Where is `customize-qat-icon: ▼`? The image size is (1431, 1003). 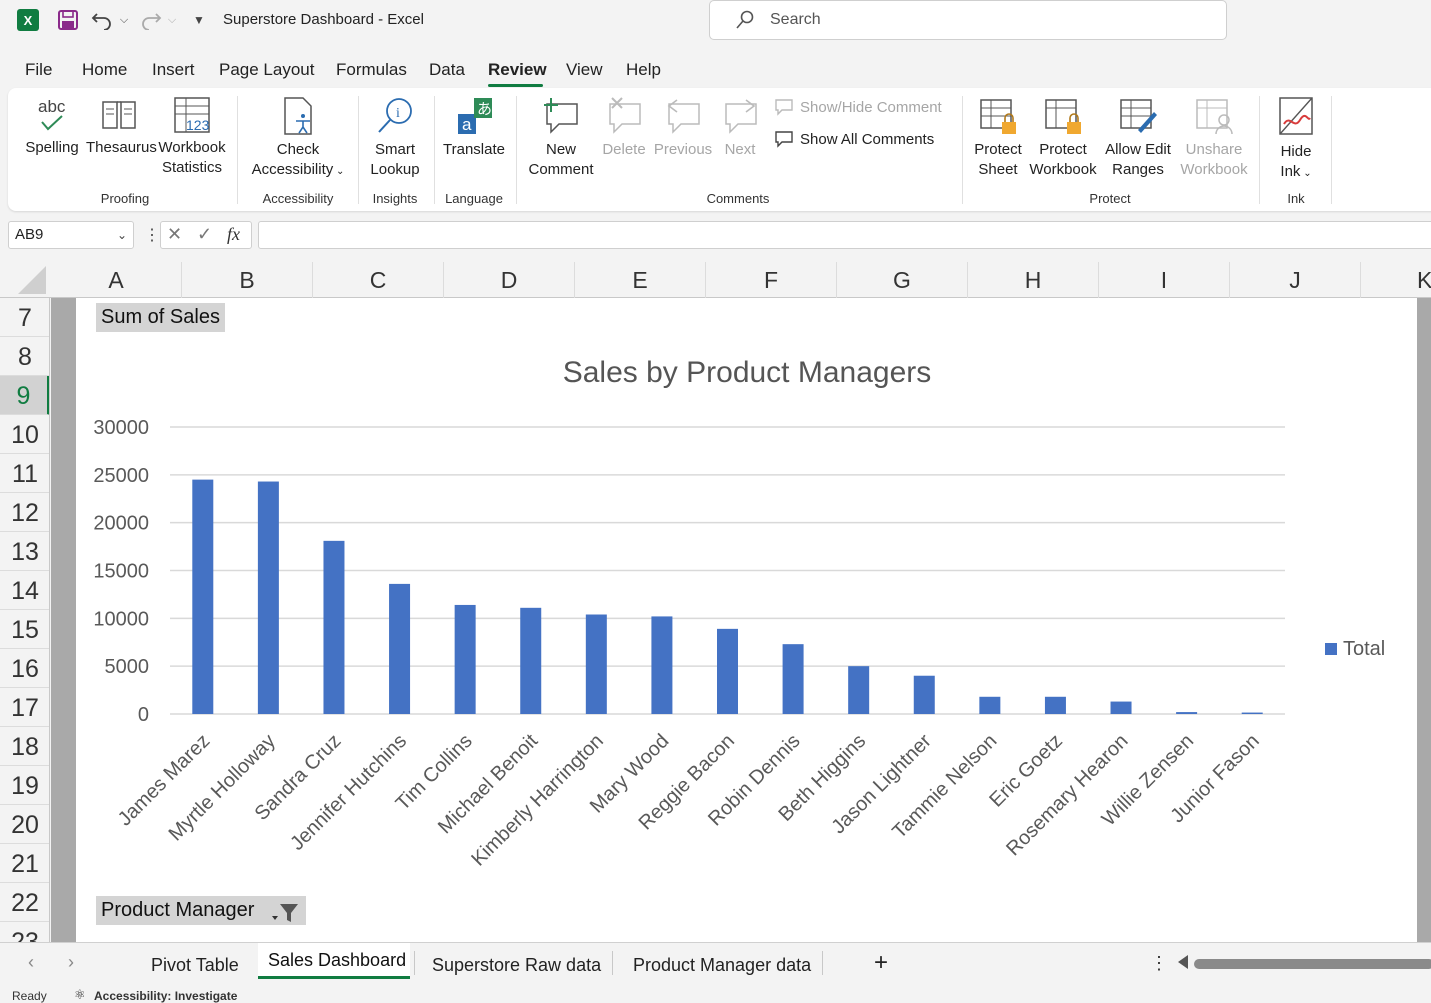
customize-qat-icon: ▼ is located at coordinates (199, 20).